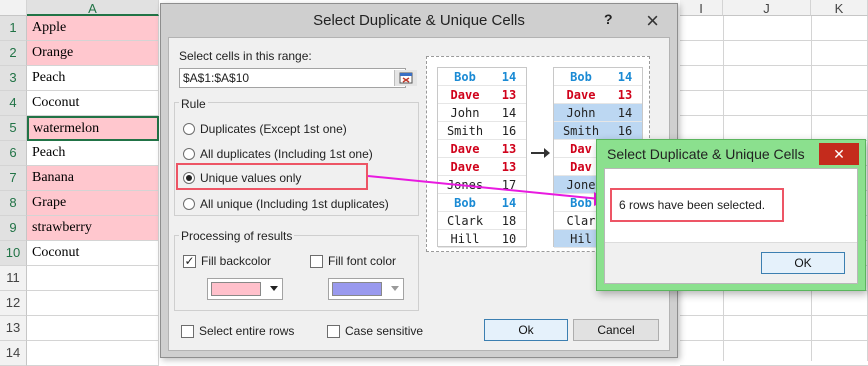  I want to click on case-sensitive-checkbox, so click(333, 331).